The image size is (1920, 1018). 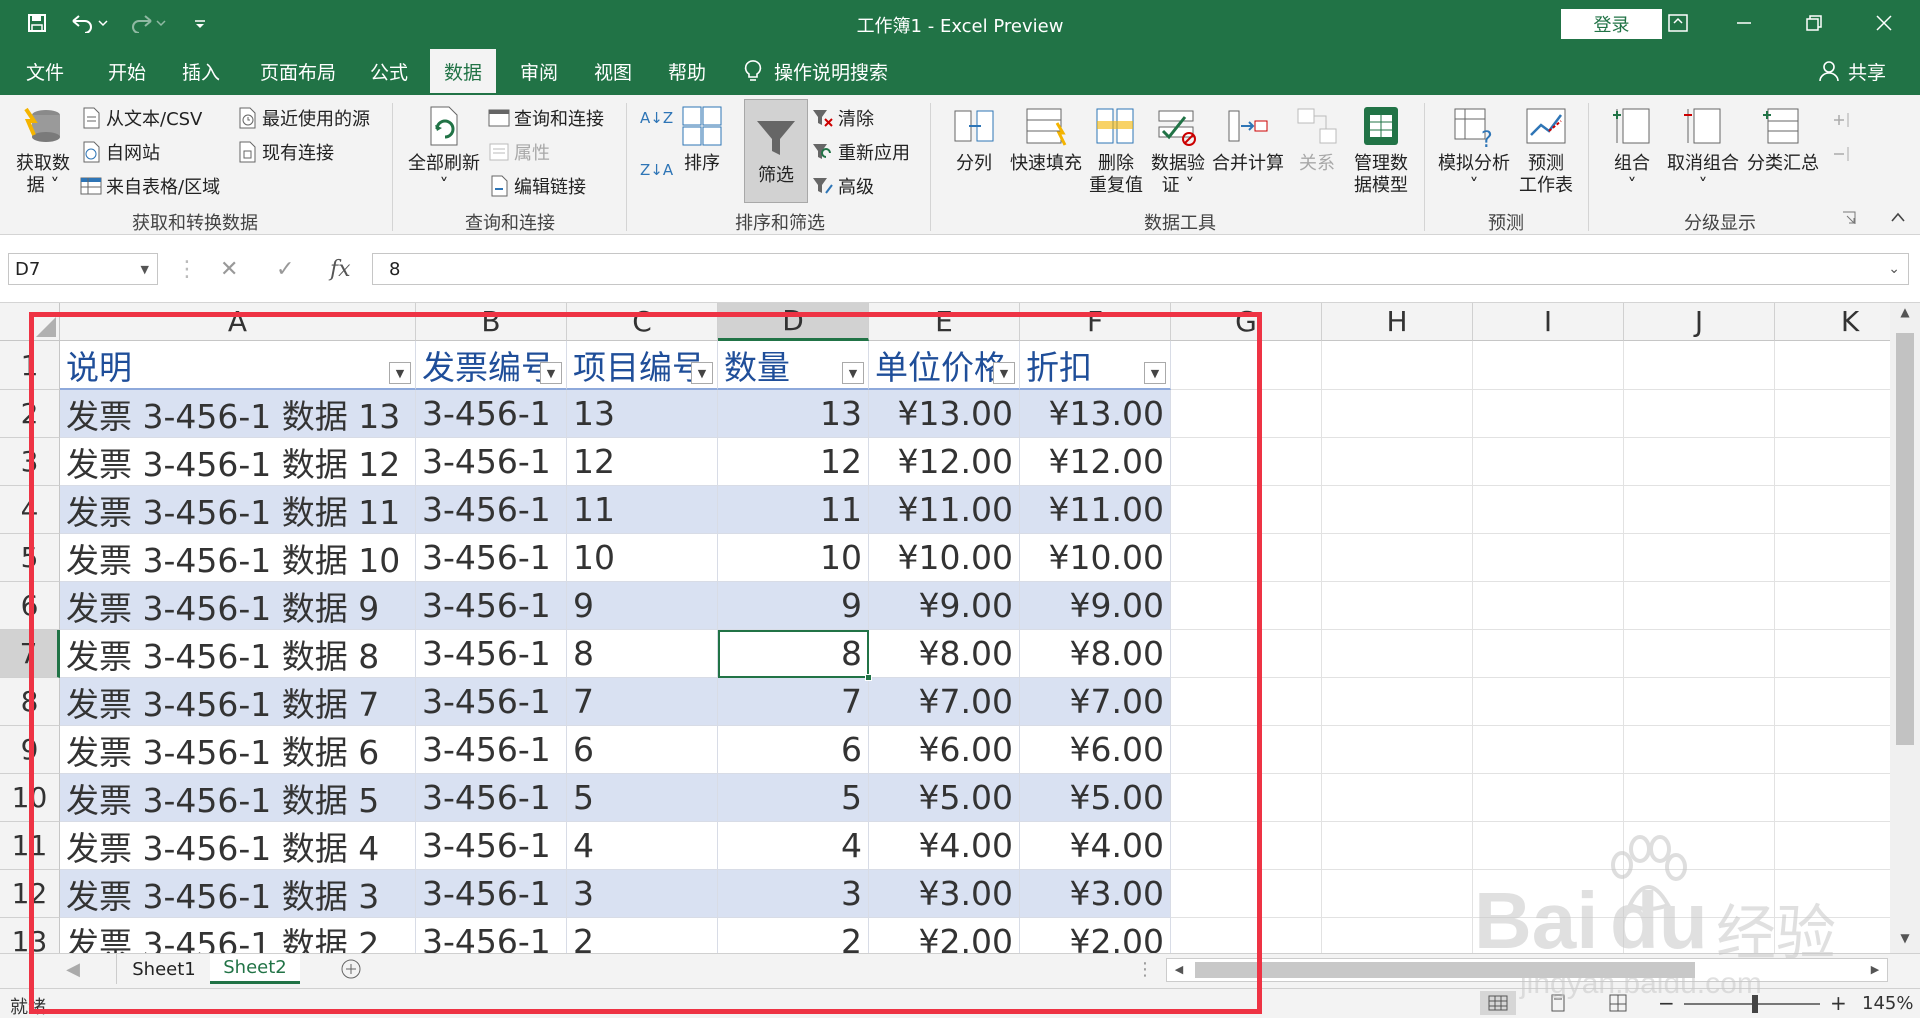 I want to click on scroll-right-icon: ▶, so click(x=1875, y=970).